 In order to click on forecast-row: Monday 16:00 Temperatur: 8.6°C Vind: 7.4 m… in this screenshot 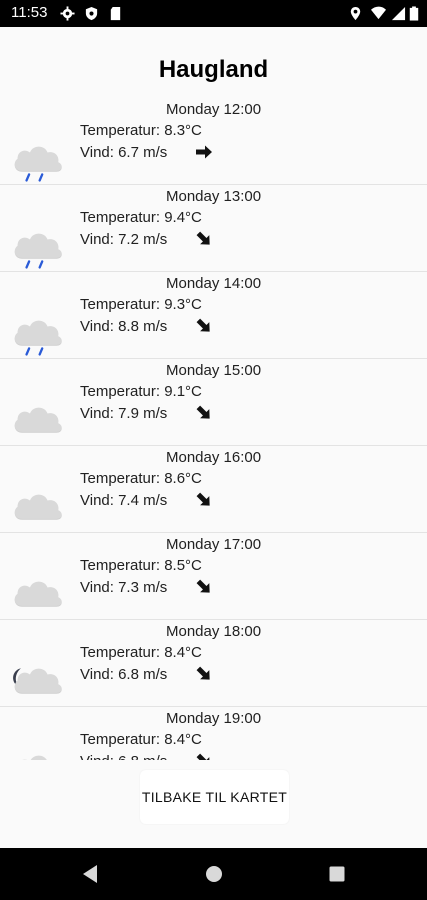, I will do `click(213, 489)`.